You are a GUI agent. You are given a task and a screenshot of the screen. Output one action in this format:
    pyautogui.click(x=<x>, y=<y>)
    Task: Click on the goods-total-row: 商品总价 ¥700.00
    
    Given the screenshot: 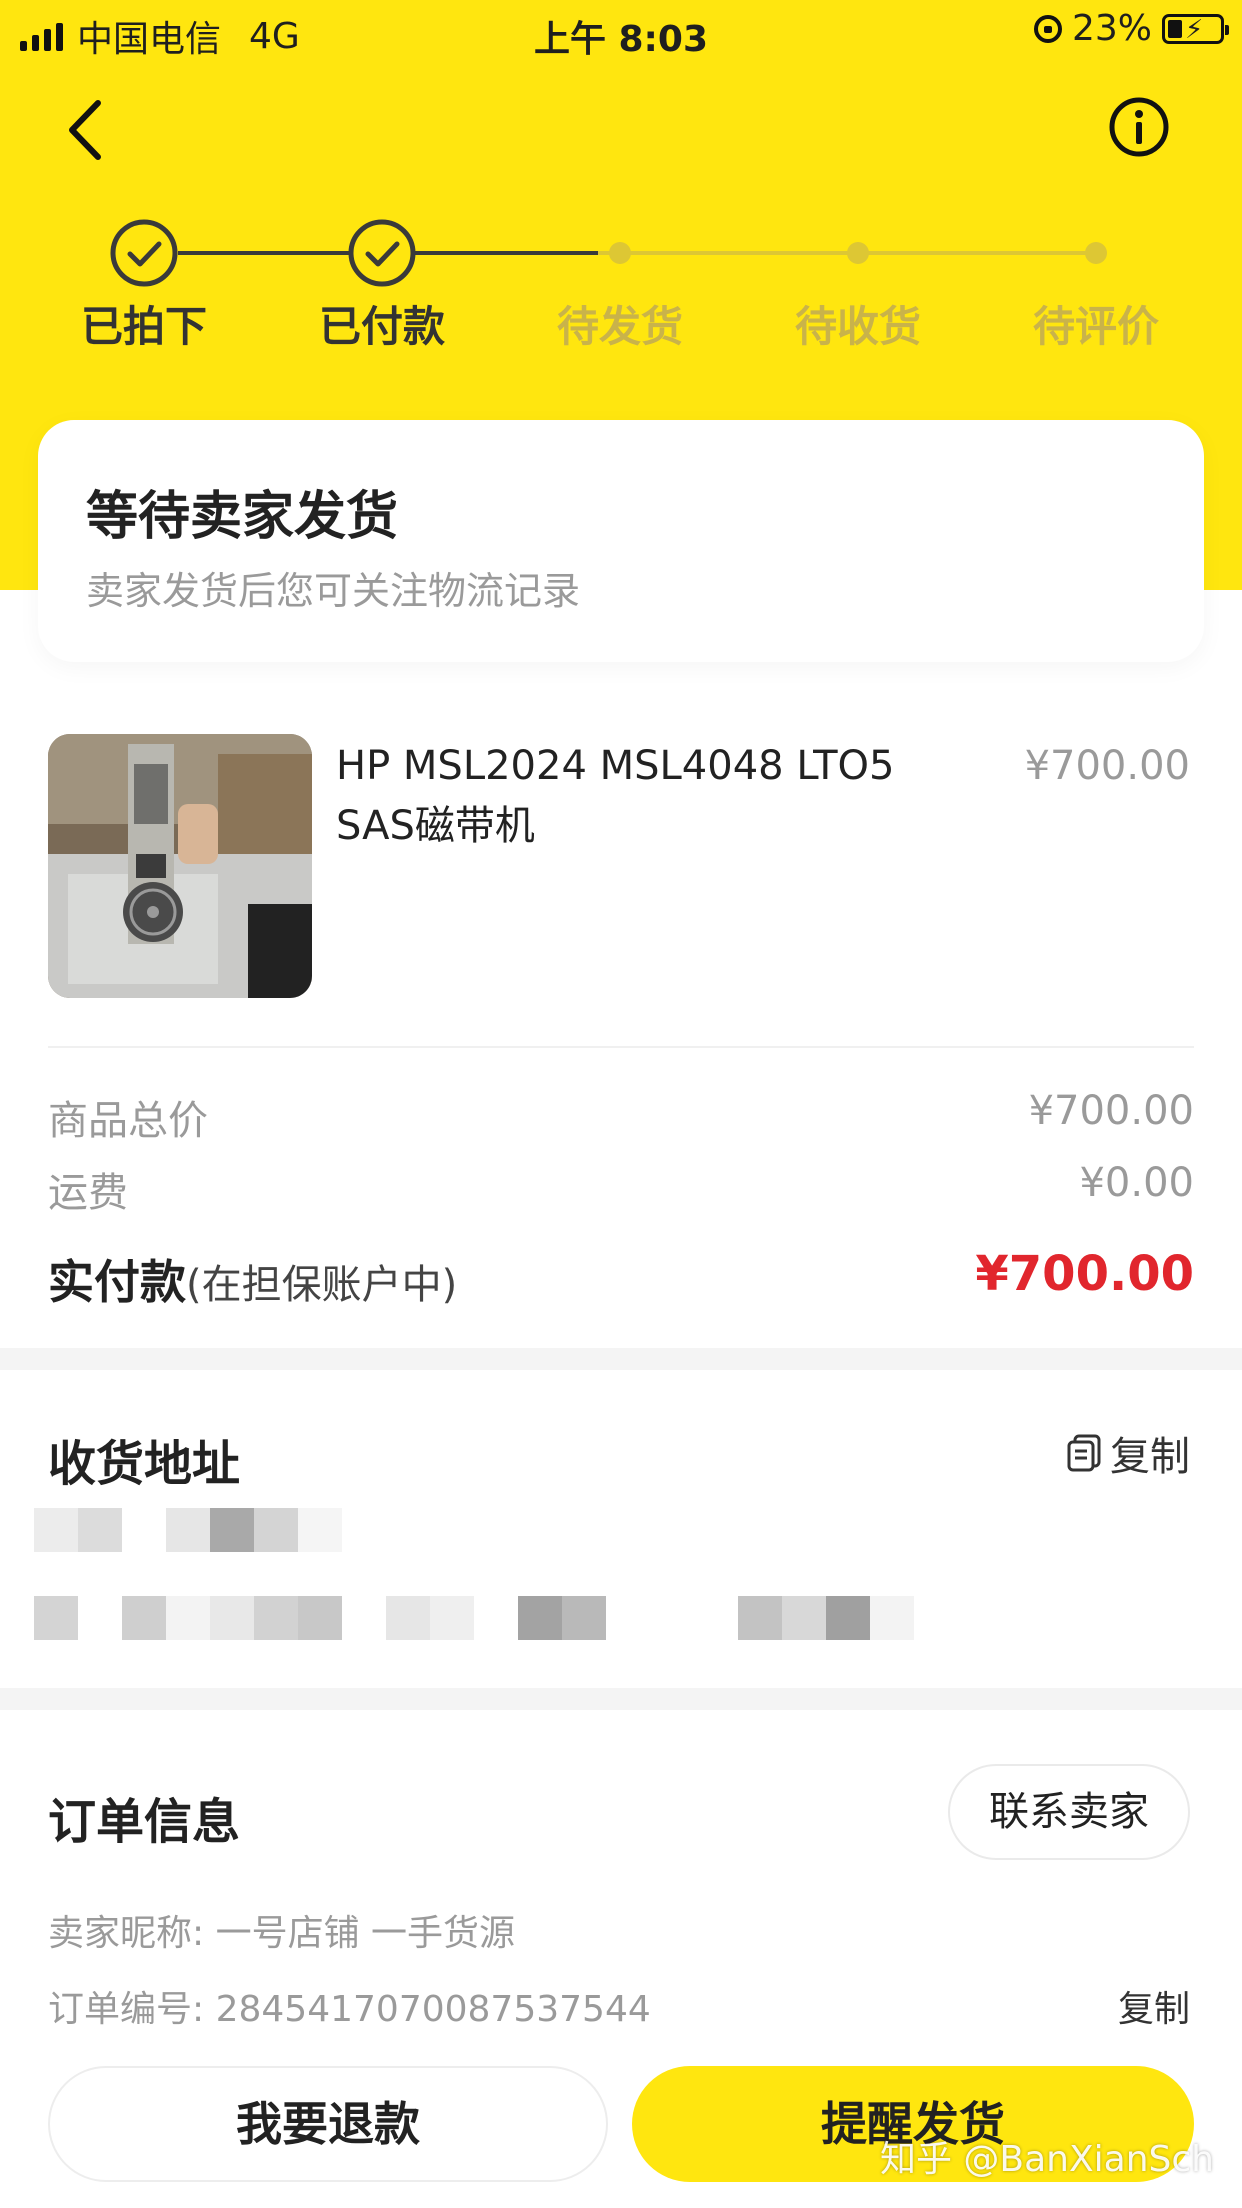 What is the action you would take?
    pyautogui.click(x=621, y=1116)
    